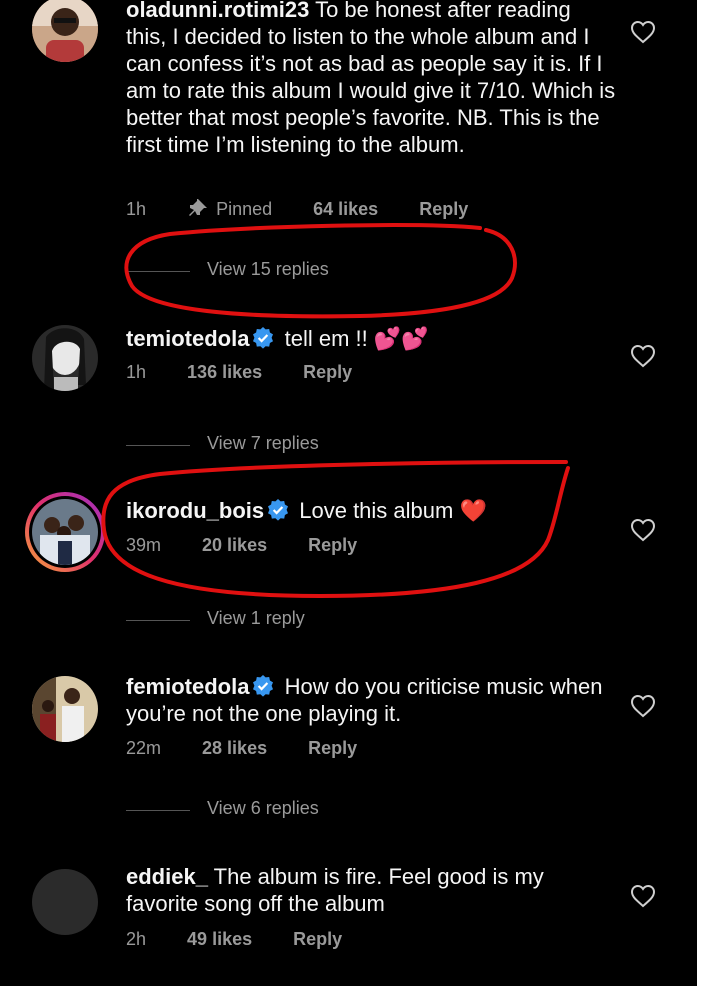 The height and width of the screenshot is (1008, 720). What do you see at coordinates (263, 808) in the screenshot?
I see `view-replies-label: View 6 replies` at bounding box center [263, 808].